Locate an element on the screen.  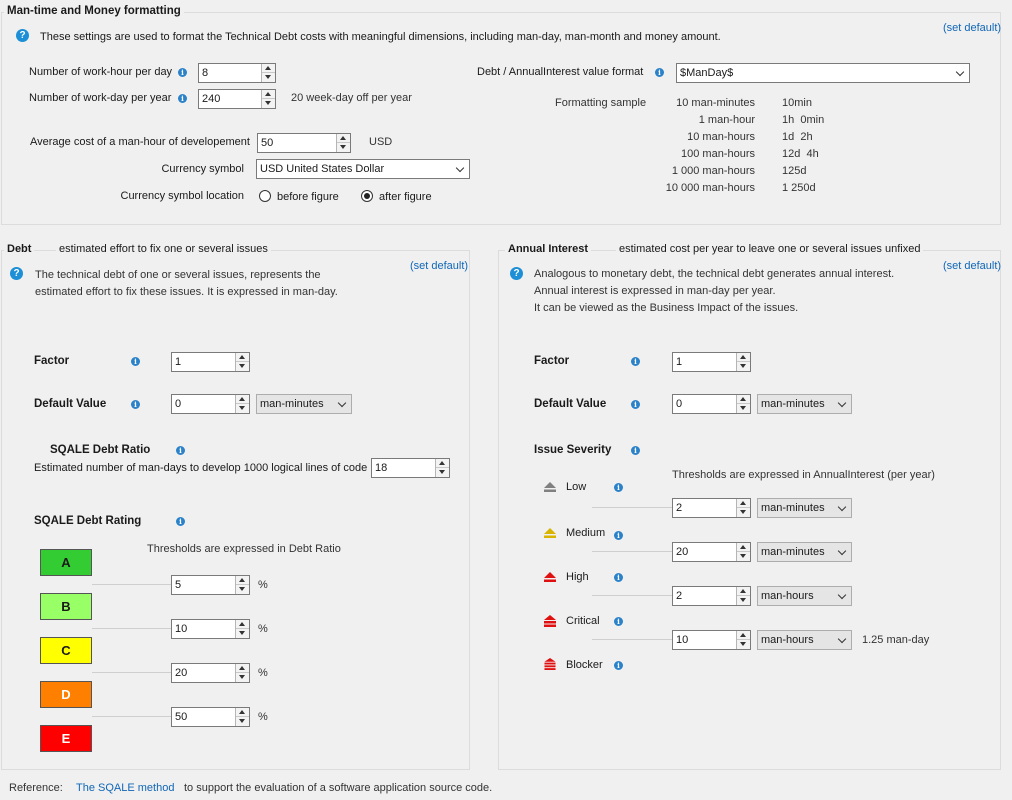
severity-label: Issue Severity is located at coordinates (573, 450).